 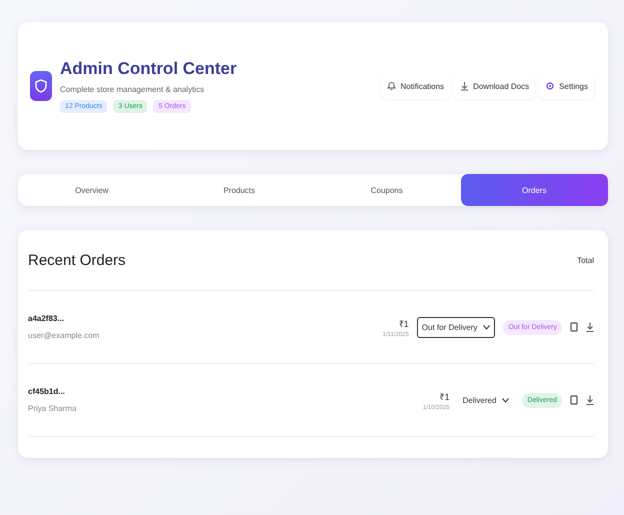 What do you see at coordinates (41, 86) in the screenshot?
I see `shield-icon` at bounding box center [41, 86].